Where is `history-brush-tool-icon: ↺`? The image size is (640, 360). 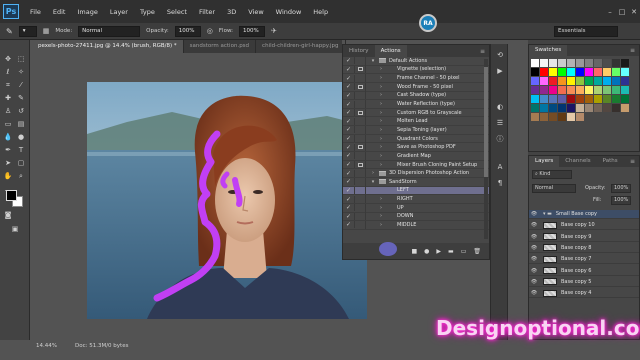
history-brush-tool-icon: ↺ is located at coordinates (21, 111).